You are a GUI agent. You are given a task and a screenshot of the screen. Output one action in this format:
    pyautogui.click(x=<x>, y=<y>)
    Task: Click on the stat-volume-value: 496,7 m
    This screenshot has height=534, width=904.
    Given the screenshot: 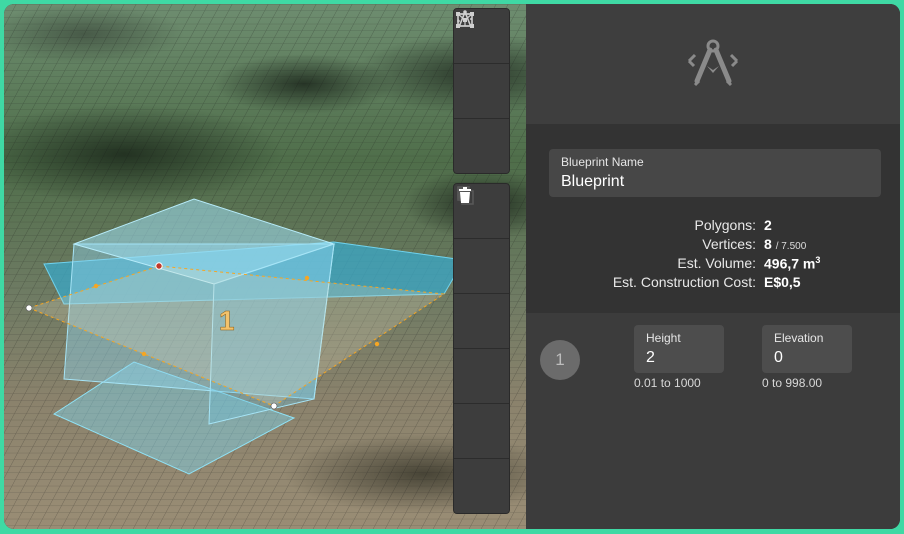 What is the action you would take?
    pyautogui.click(x=790, y=263)
    